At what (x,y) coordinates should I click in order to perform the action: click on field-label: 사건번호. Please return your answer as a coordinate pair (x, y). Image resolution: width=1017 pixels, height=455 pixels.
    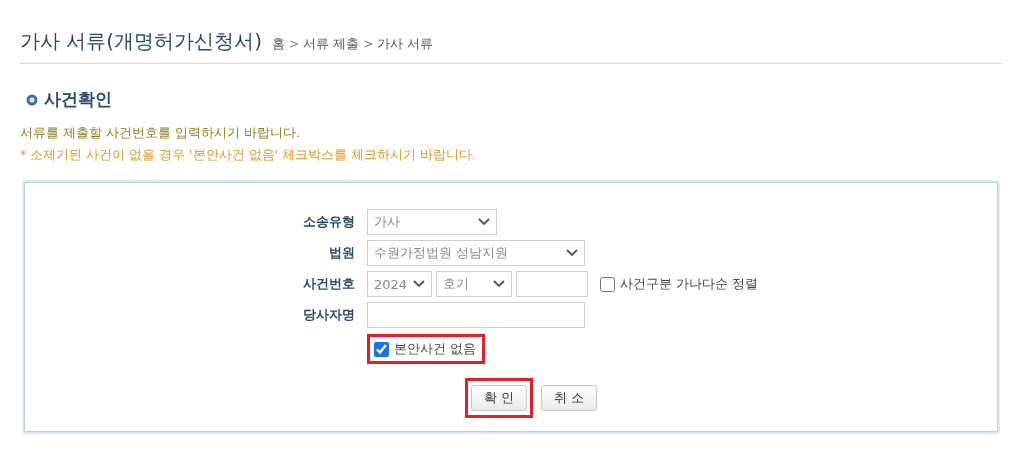
    Looking at the image, I should click on (328, 284).